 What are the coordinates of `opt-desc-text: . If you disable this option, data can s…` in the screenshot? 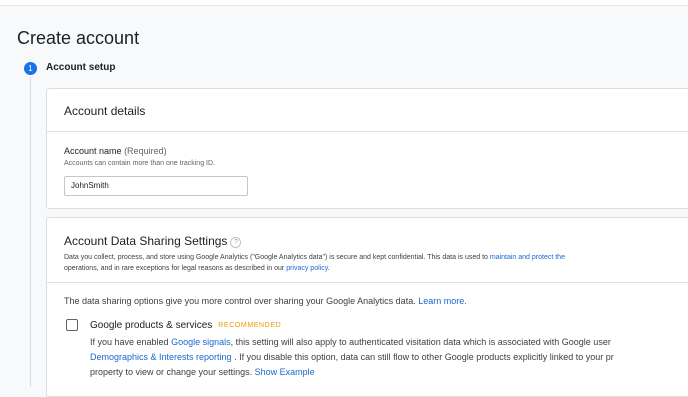 It's located at (422, 357).